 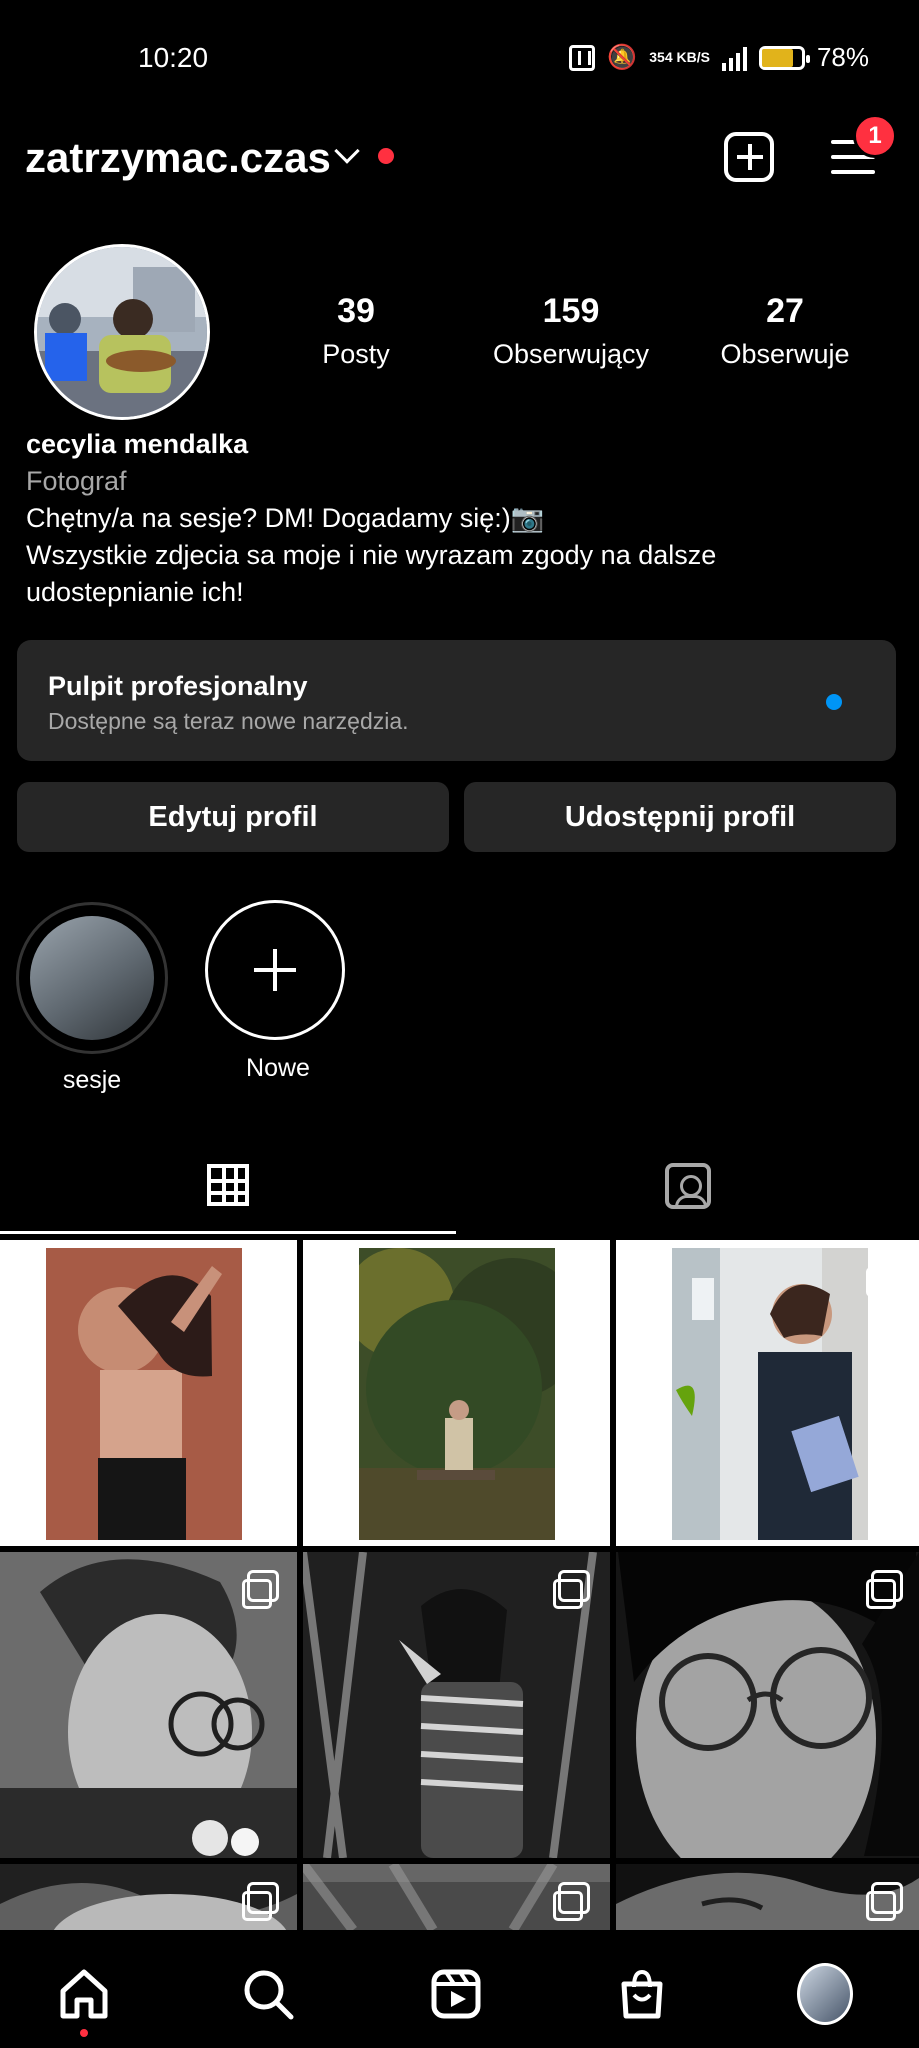 I want to click on tagged-icon, so click(x=688, y=1186).